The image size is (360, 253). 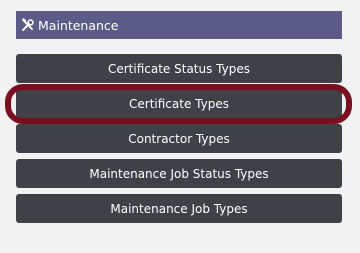 I want to click on panel-header: Maintenance, so click(x=179, y=25).